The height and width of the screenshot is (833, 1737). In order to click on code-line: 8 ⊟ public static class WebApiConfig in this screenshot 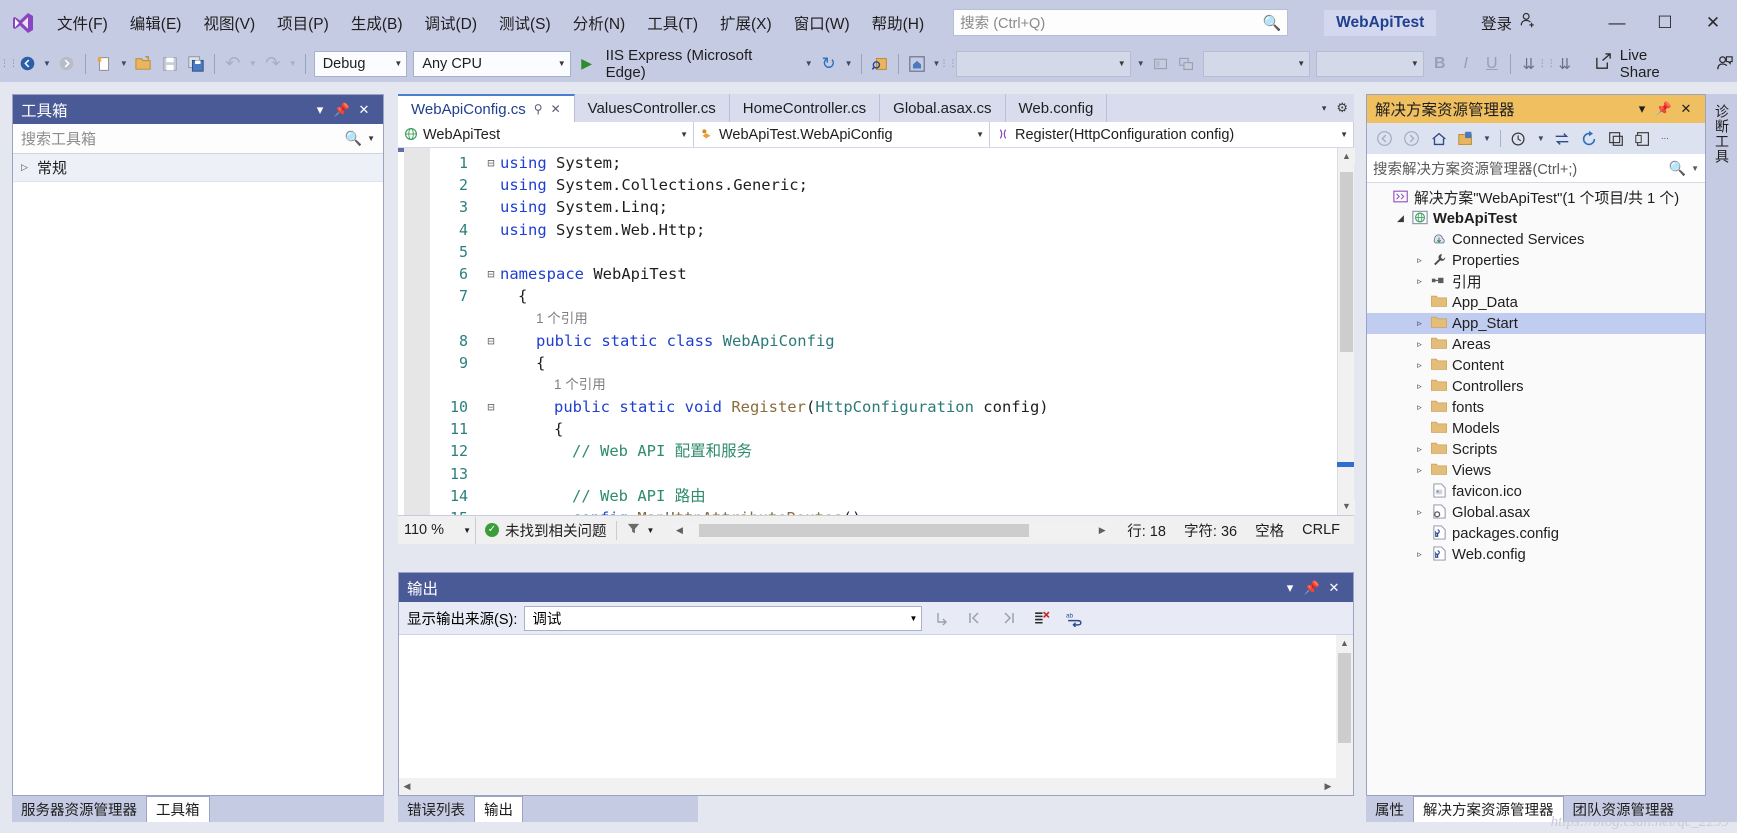, I will do `click(892, 341)`.